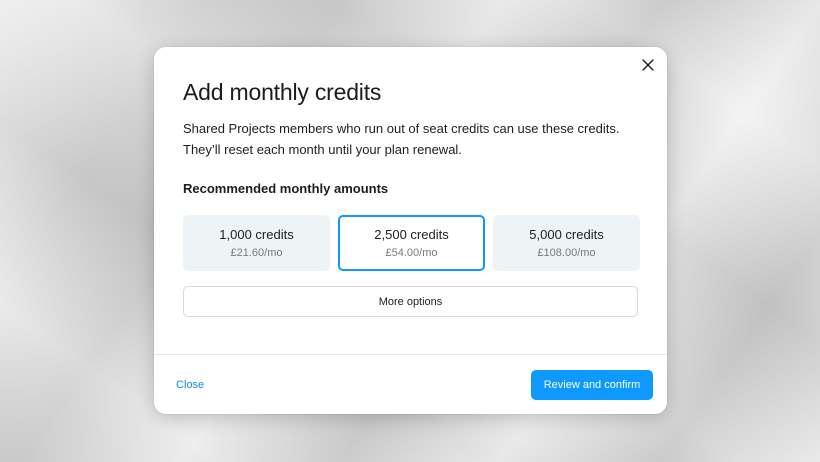 The width and height of the screenshot is (820, 462). I want to click on footer-divider, so click(410, 354).